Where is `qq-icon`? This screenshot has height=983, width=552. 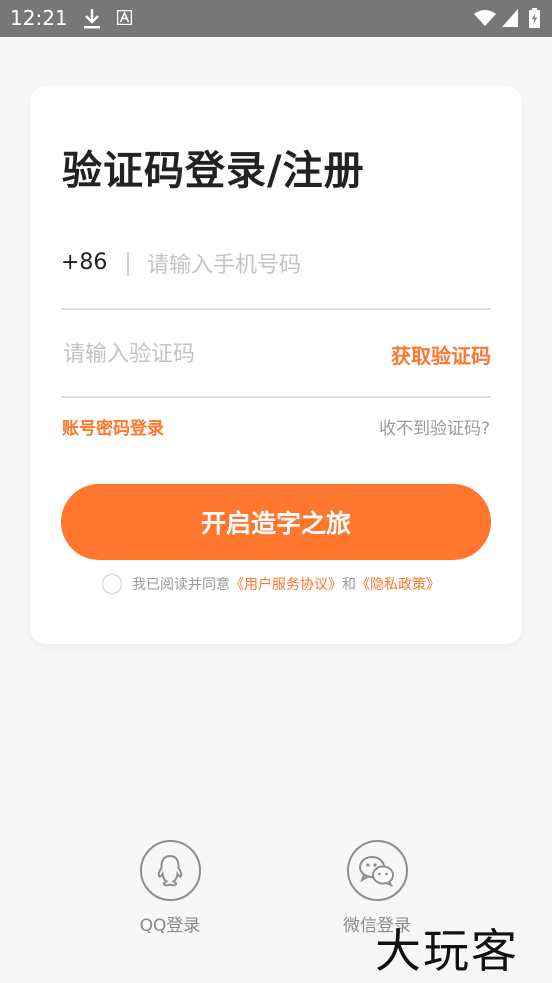 qq-icon is located at coordinates (170, 870).